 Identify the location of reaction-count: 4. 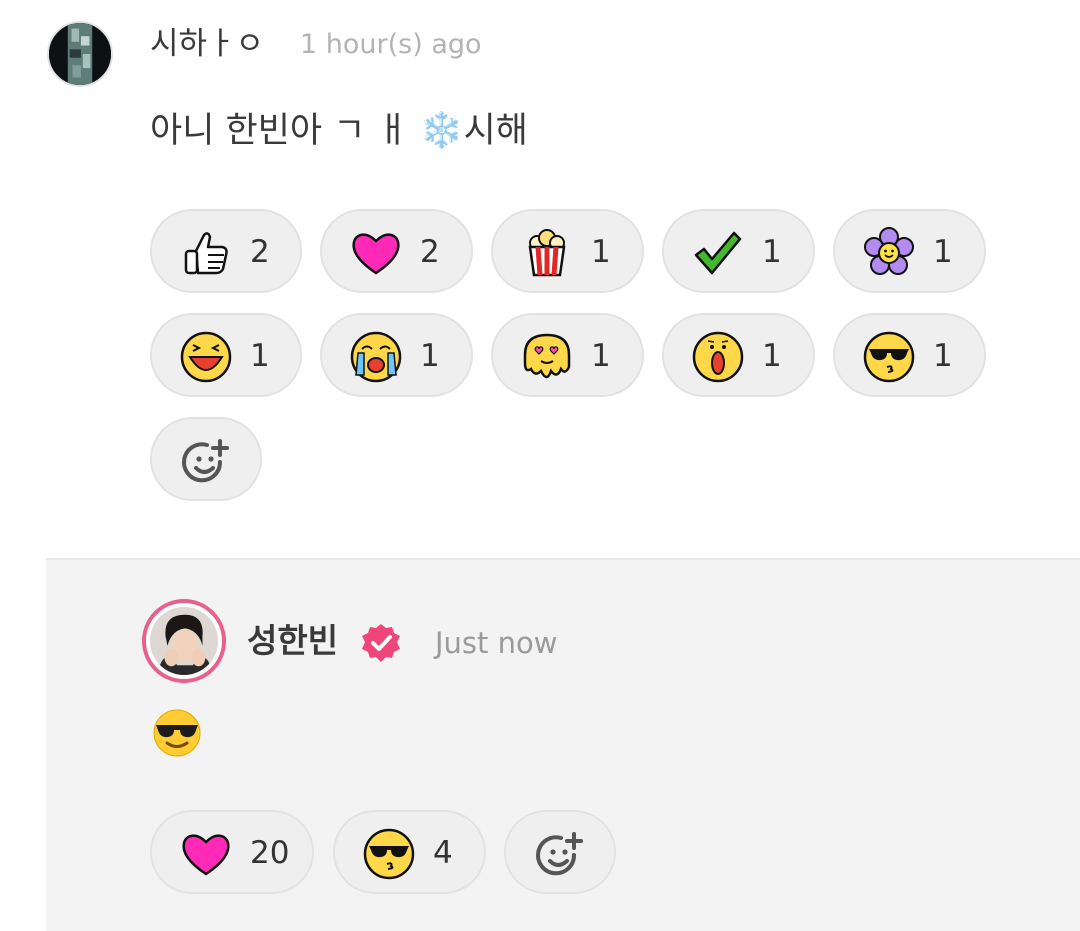
(443, 853).